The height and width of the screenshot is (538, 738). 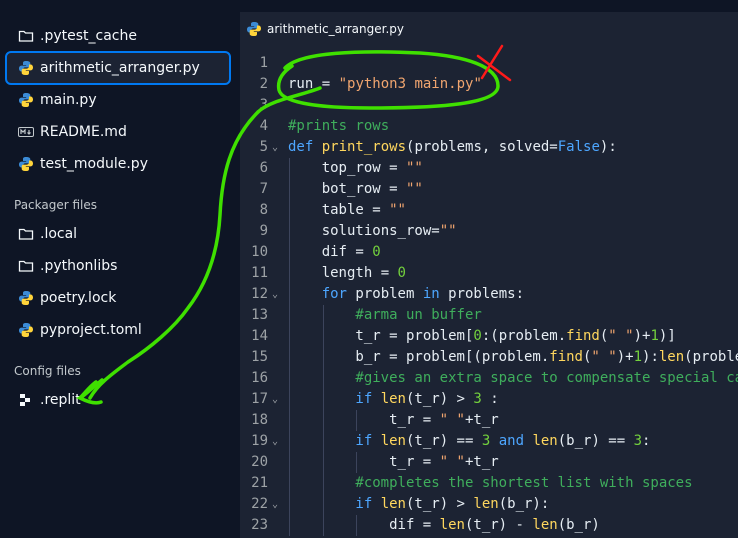 I want to click on file-pyproject-toml: pyproject.toml, so click(x=118, y=330).